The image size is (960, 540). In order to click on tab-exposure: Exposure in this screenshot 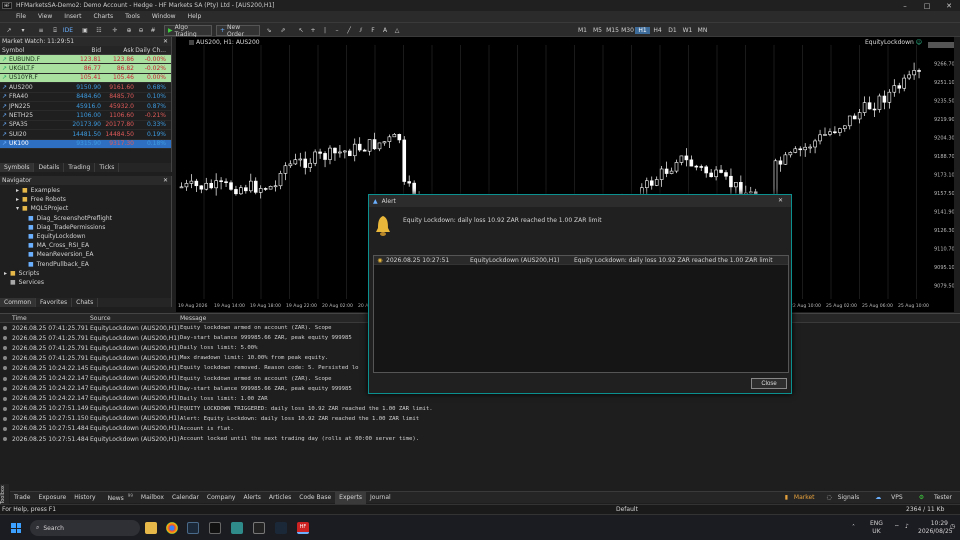, I will do `click(52, 498)`.